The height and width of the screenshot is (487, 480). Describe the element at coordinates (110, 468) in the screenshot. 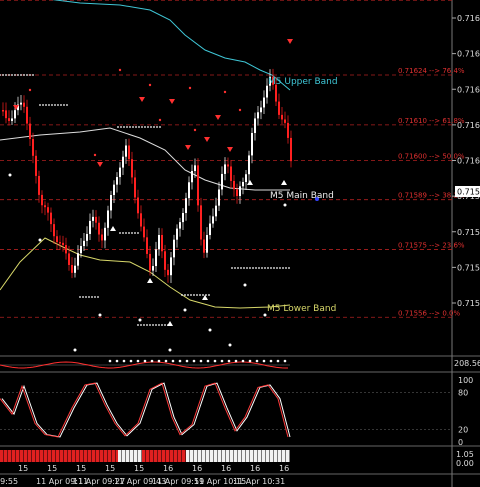

I see `strip-number: 15` at that location.